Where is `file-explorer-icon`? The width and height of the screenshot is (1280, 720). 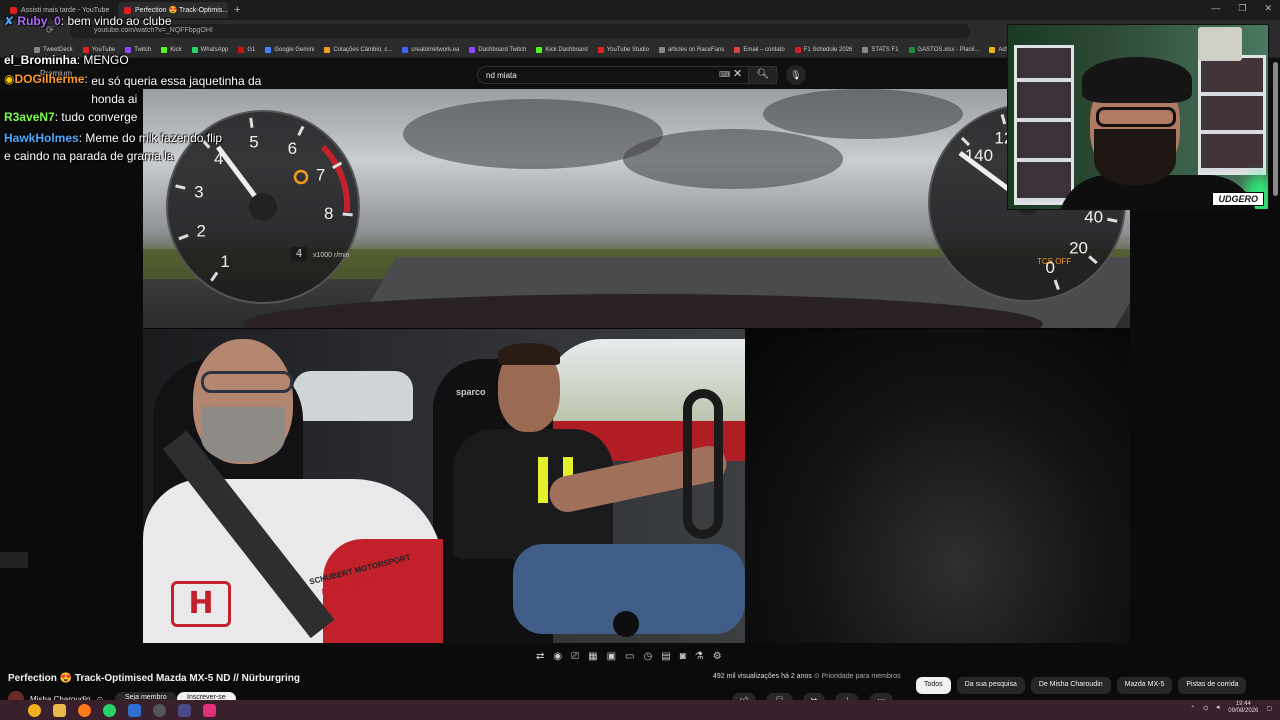 file-explorer-icon is located at coordinates (59, 710).